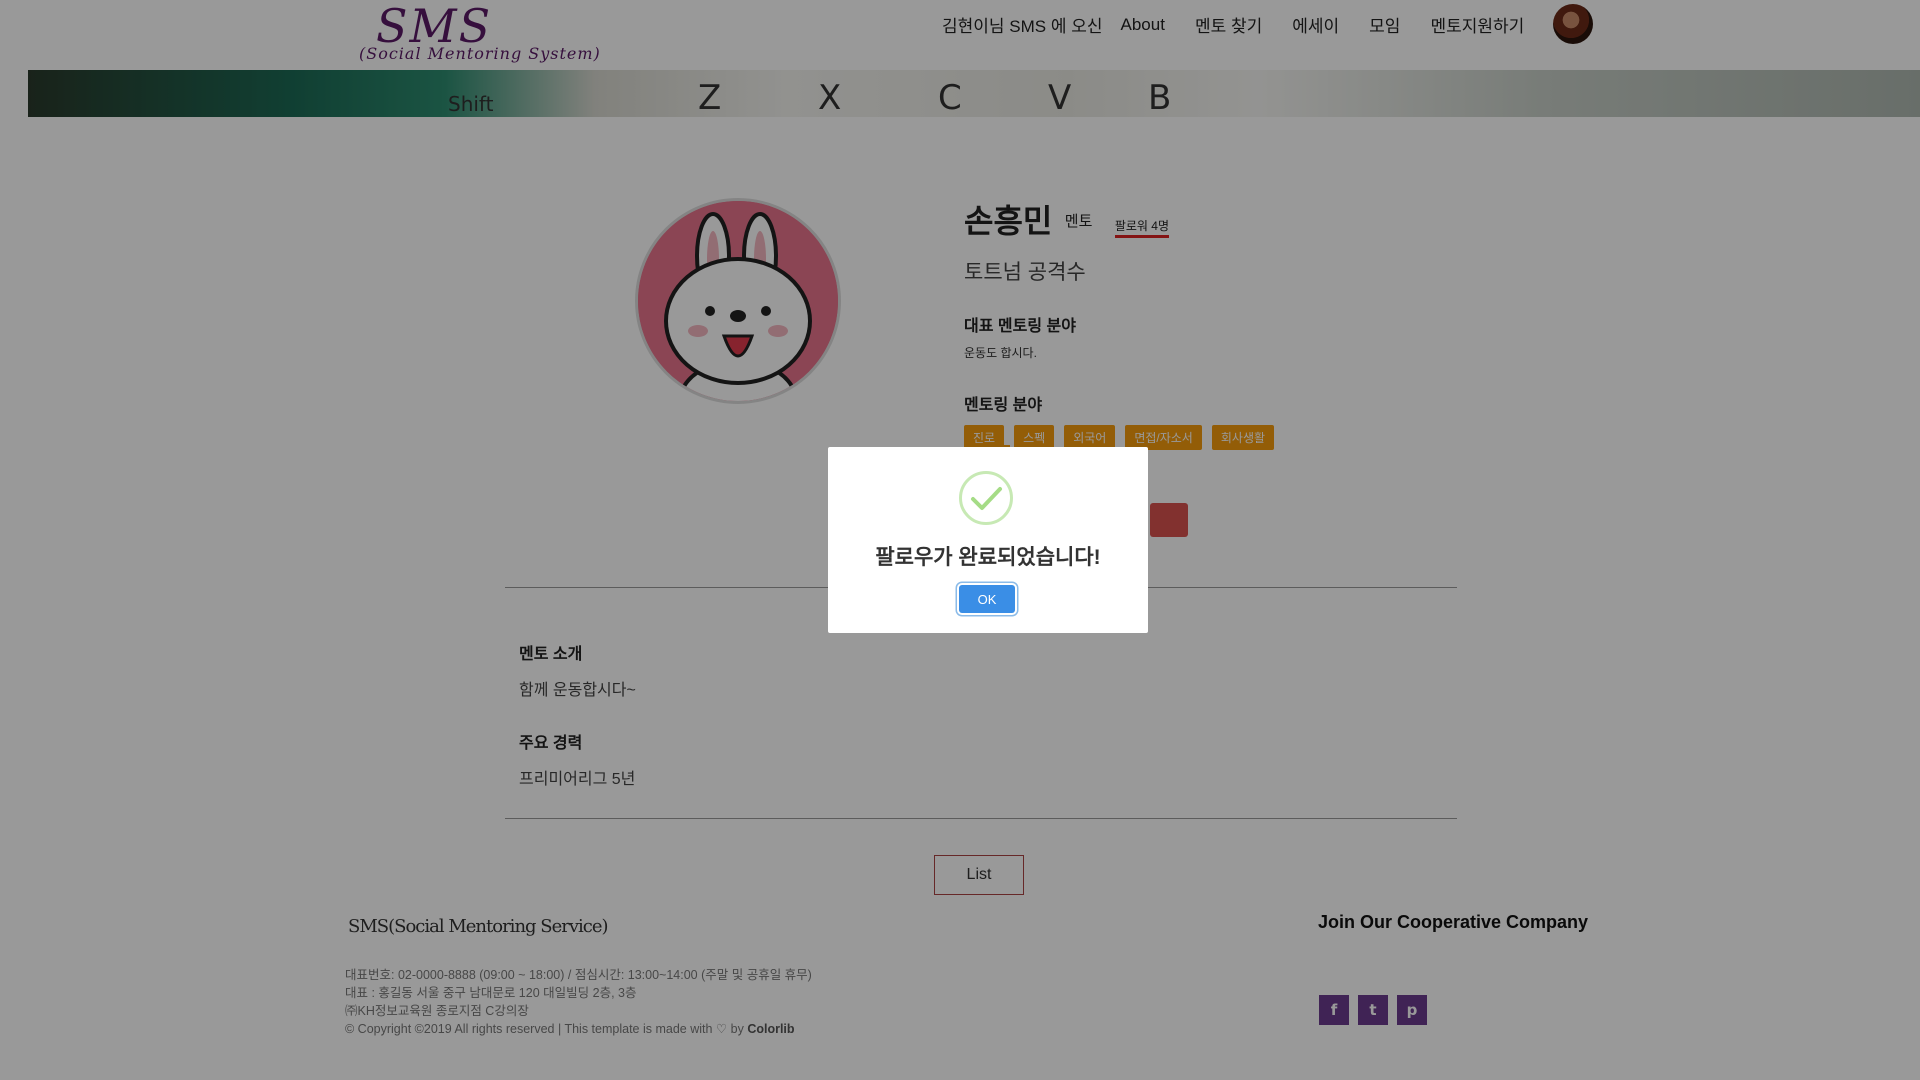 This screenshot has height=1080, width=1920. Describe the element at coordinates (988, 540) in the screenshot. I see `alert-dialog: 팔로우가 완료되었습니다! OK` at that location.